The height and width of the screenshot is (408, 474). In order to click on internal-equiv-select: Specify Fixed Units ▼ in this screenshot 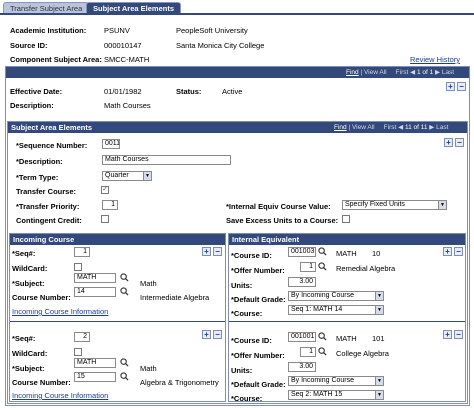, I will do `click(394, 205)`.